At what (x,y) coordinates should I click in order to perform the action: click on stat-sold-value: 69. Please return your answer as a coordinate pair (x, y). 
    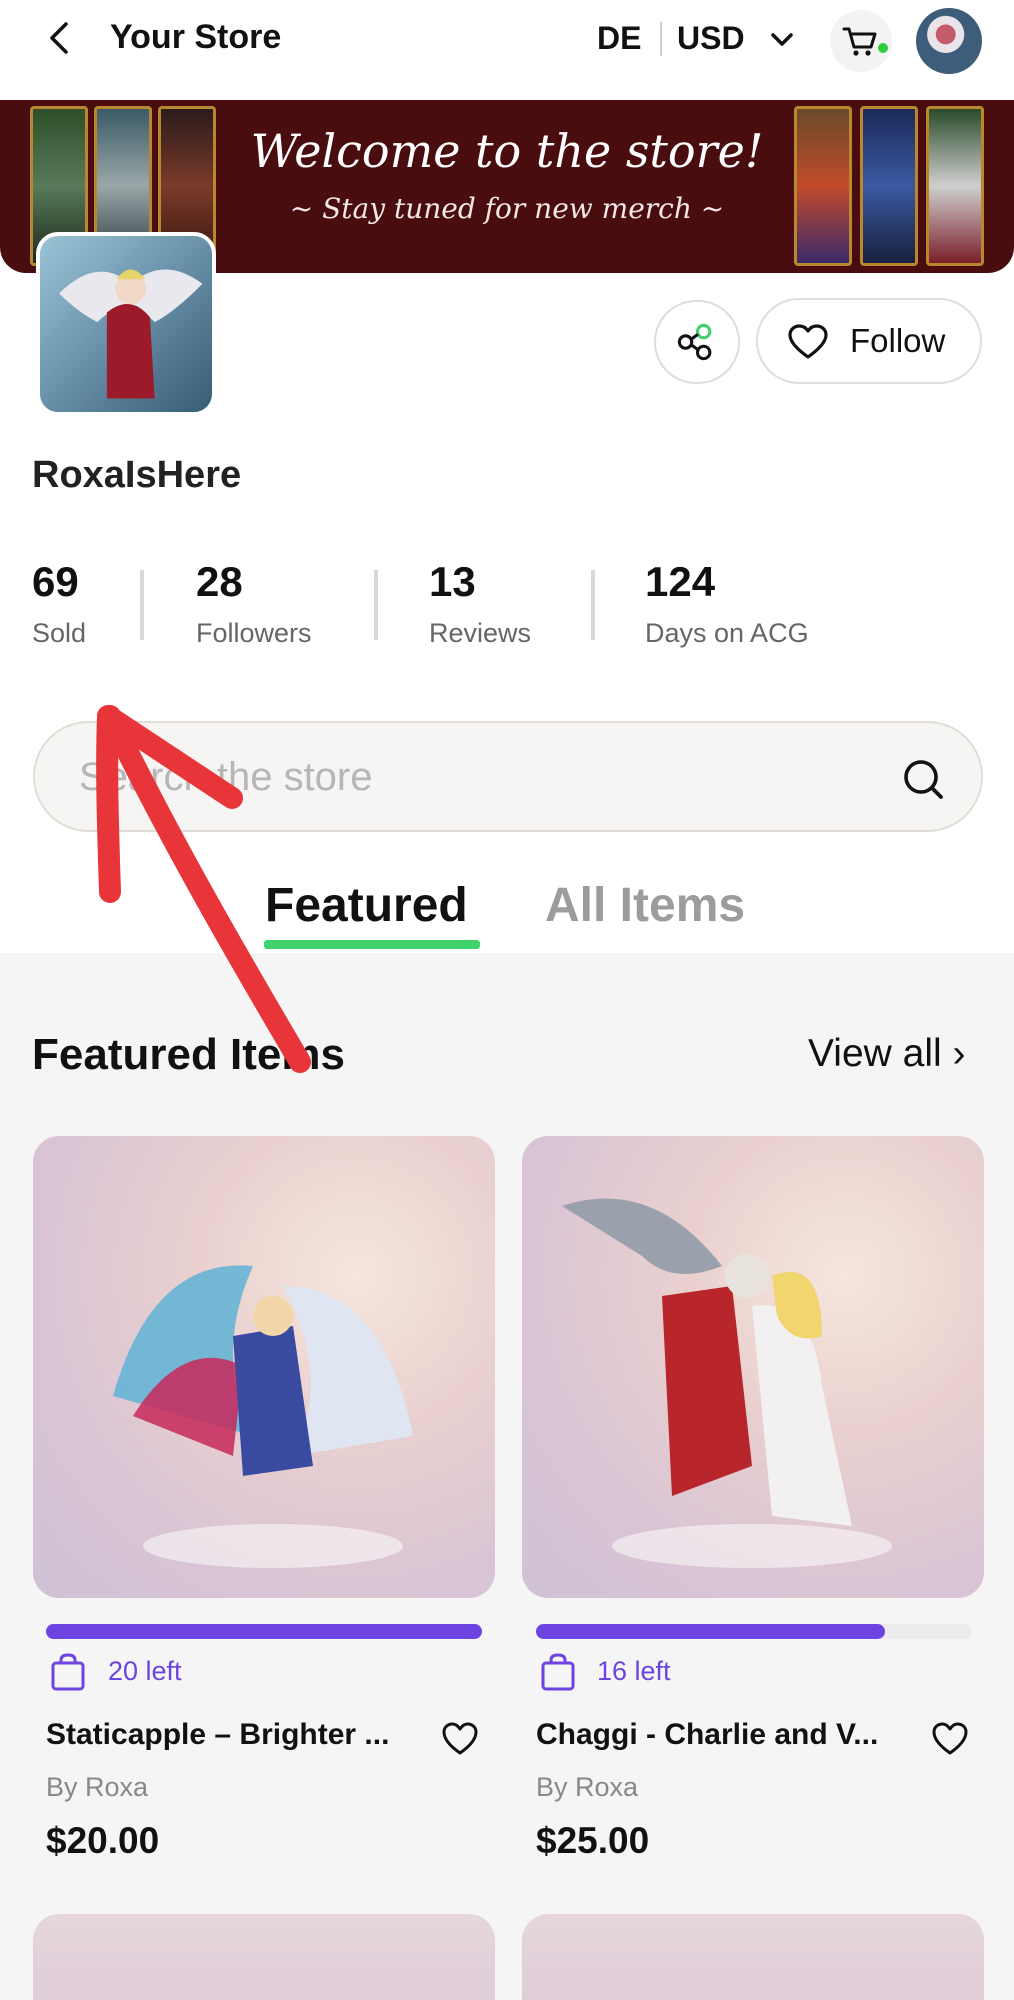
    Looking at the image, I should click on (55, 581).